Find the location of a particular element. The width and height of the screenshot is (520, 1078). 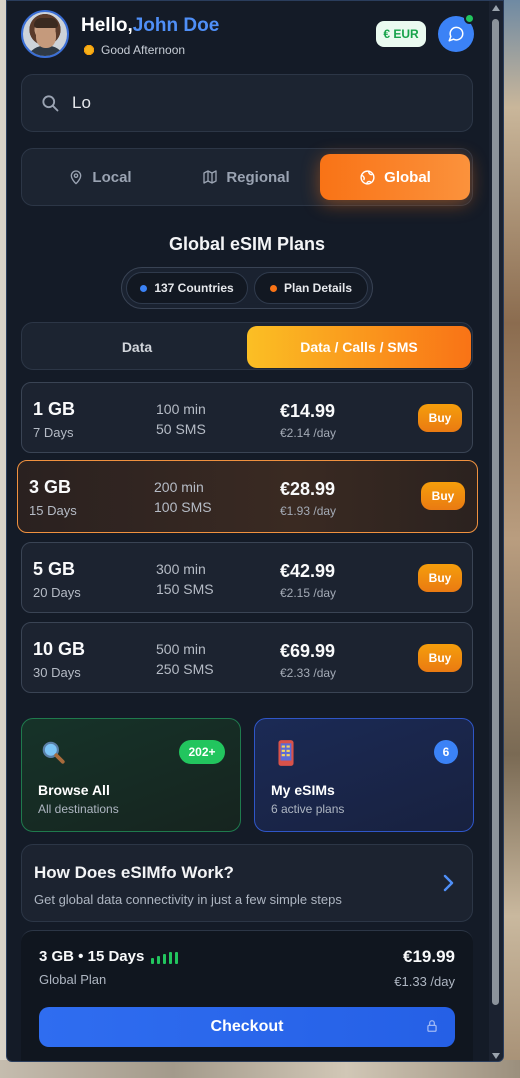

plan-gb: 3 GB is located at coordinates (50, 487).